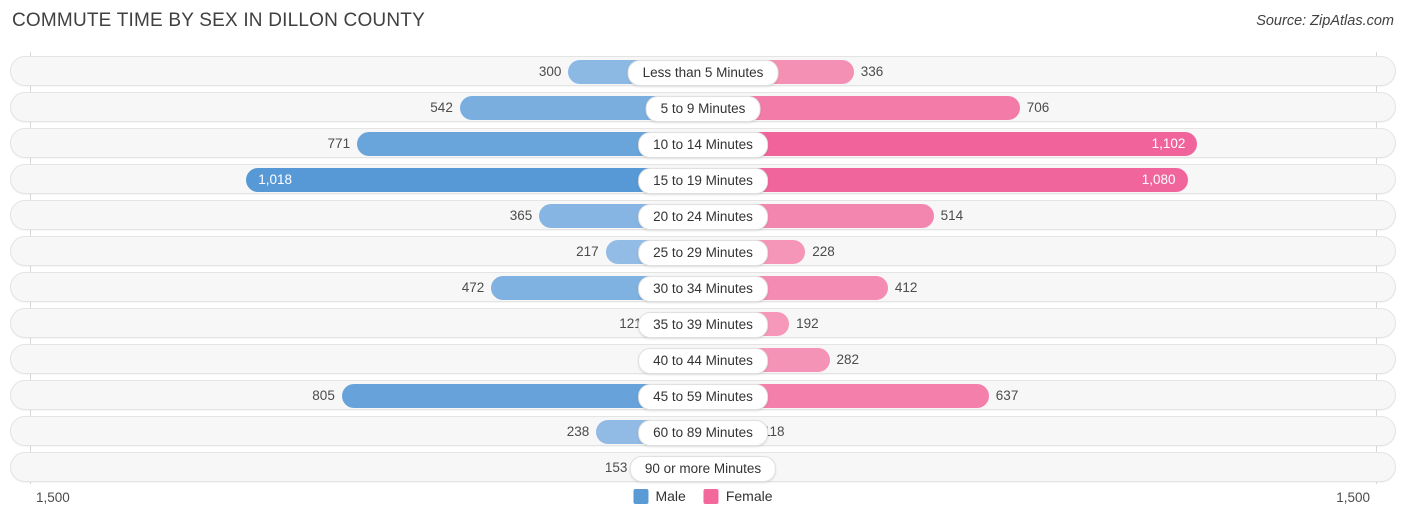 This screenshot has height=523, width=1406. What do you see at coordinates (323, 395) in the screenshot?
I see `bar-value-male: 805` at bounding box center [323, 395].